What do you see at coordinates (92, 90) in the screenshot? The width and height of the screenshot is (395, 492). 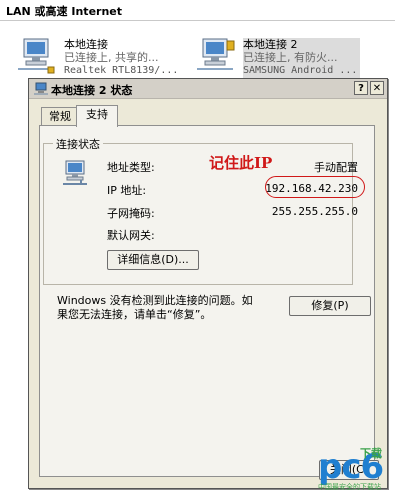 I see `dialog-title: 本地连接 2 状态` at bounding box center [92, 90].